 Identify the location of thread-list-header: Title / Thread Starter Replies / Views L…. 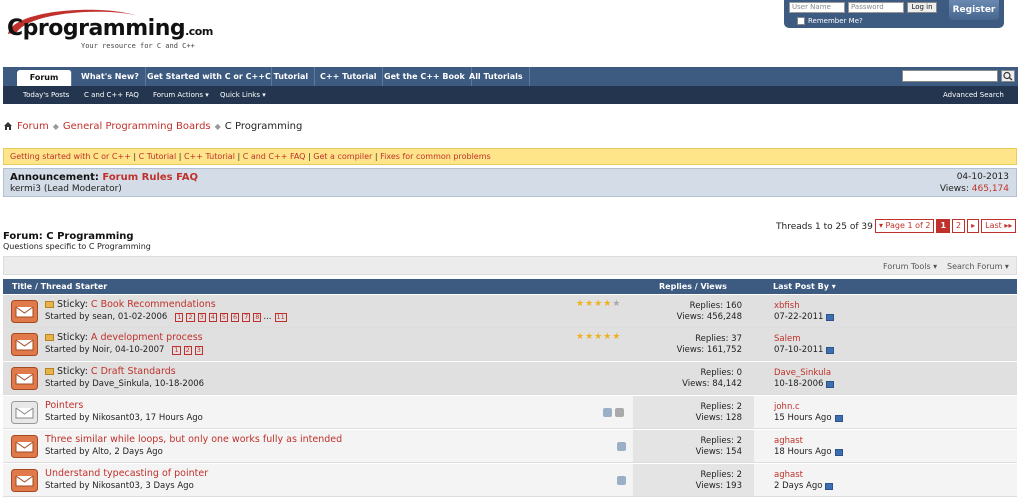
(510, 286).